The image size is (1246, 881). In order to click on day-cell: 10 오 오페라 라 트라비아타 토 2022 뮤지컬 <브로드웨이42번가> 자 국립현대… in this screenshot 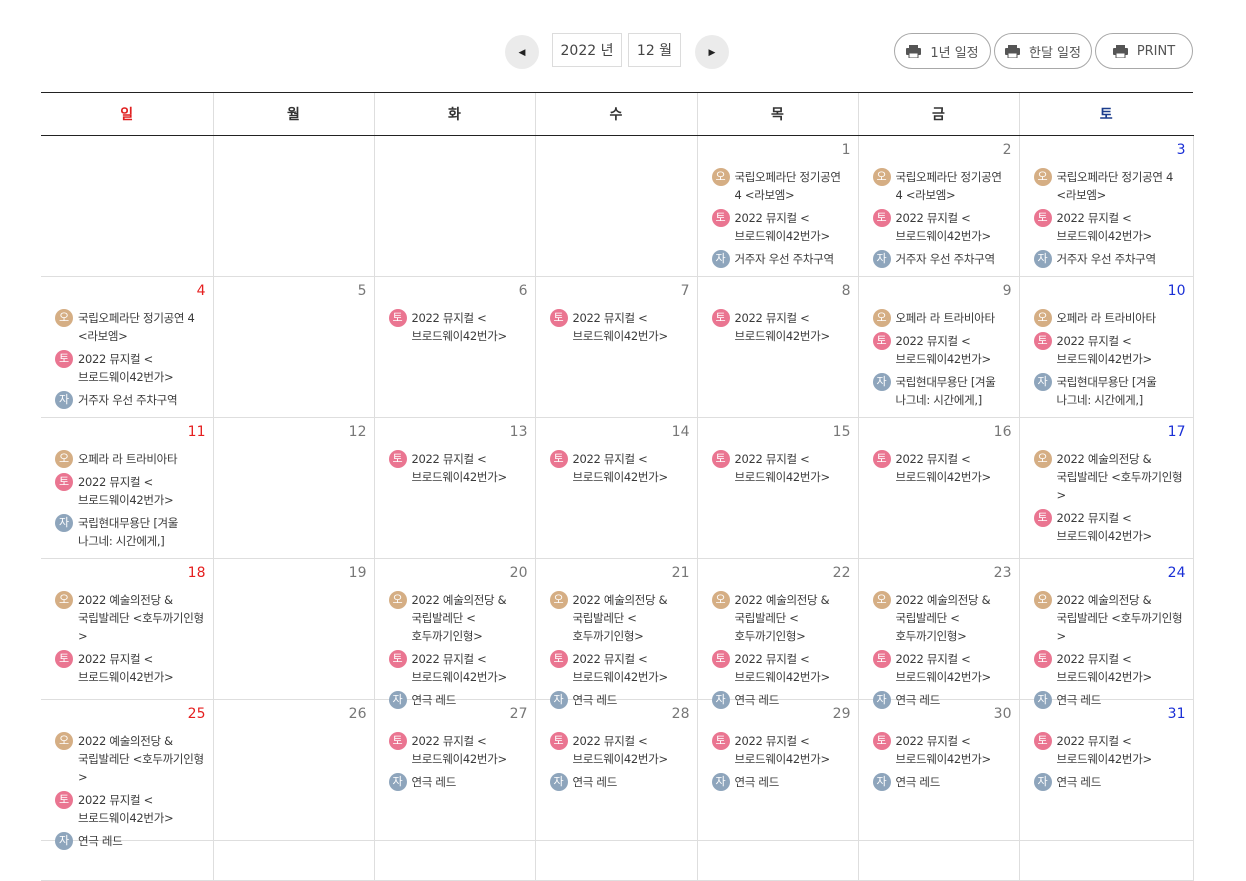, I will do `click(1106, 347)`.